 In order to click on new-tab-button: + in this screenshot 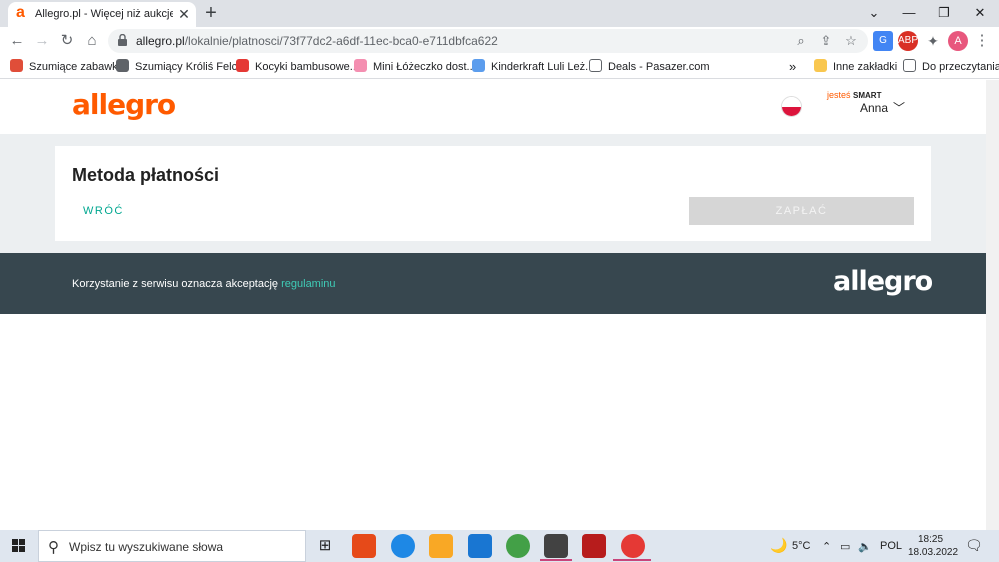, I will do `click(211, 14)`.